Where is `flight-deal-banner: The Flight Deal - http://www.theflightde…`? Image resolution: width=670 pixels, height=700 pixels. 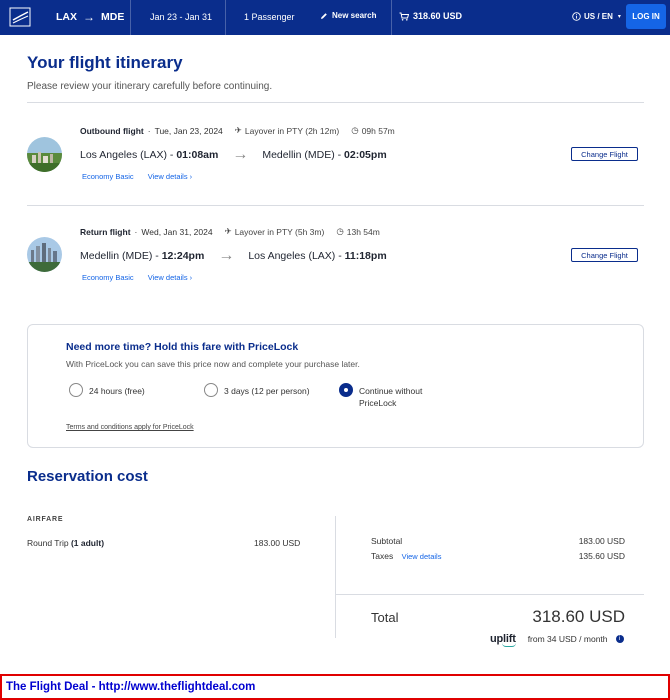
flight-deal-banner: The Flight Deal - http://www.theflightde… is located at coordinates (335, 687).